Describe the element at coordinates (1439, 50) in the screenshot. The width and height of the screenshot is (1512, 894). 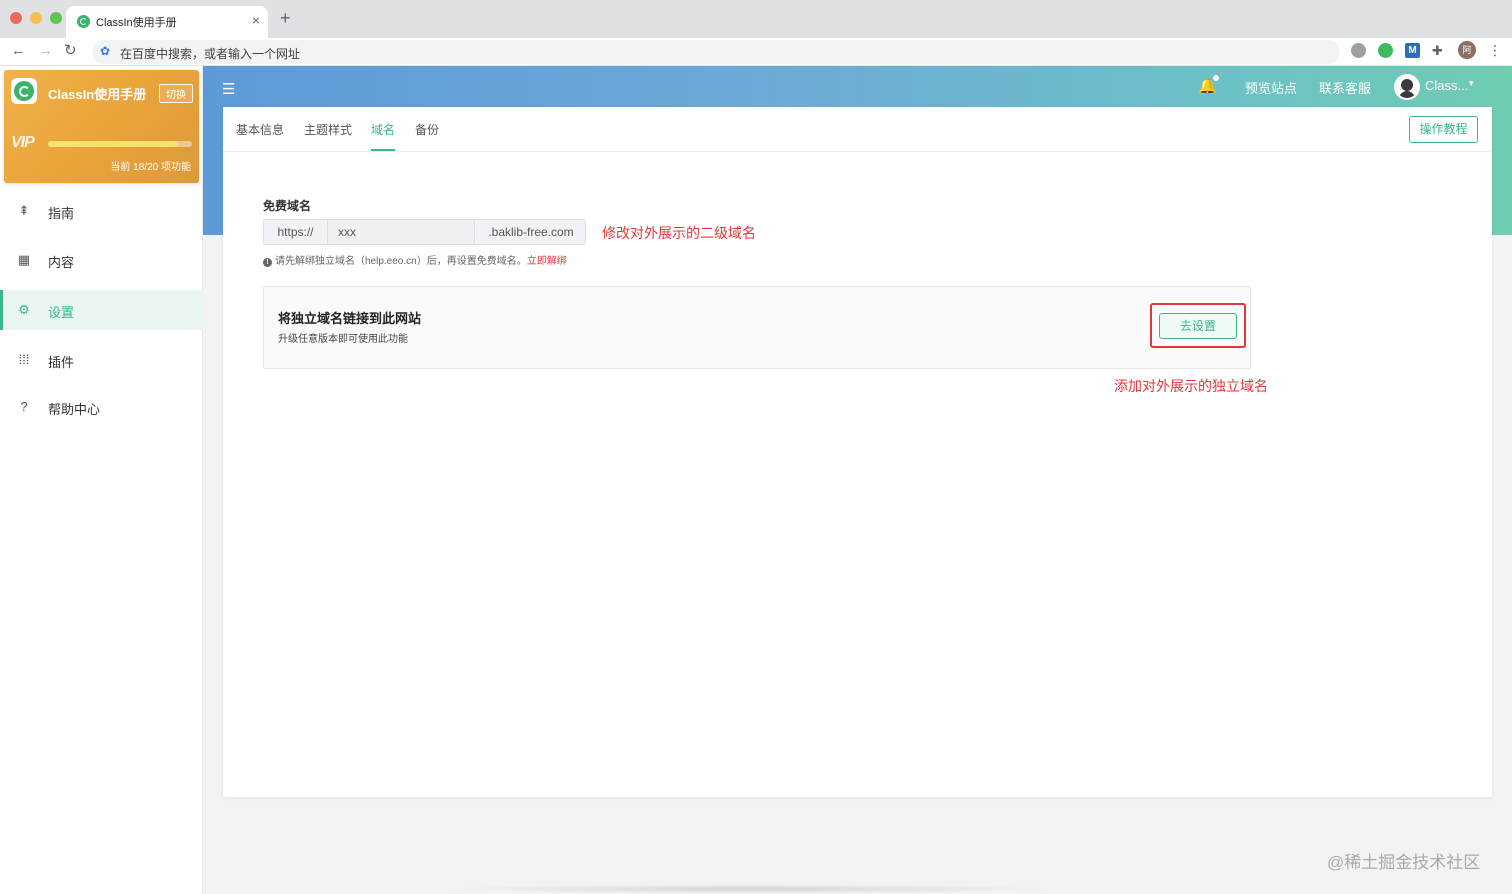
I see `puzzle-icon: ✚` at that location.